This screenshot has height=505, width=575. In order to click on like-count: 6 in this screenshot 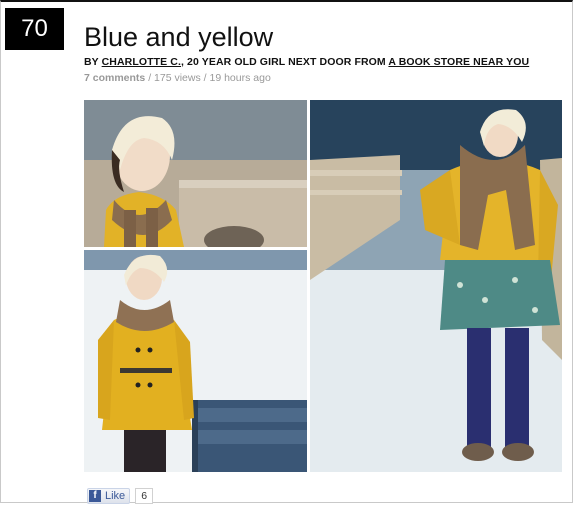, I will do `click(144, 495)`.